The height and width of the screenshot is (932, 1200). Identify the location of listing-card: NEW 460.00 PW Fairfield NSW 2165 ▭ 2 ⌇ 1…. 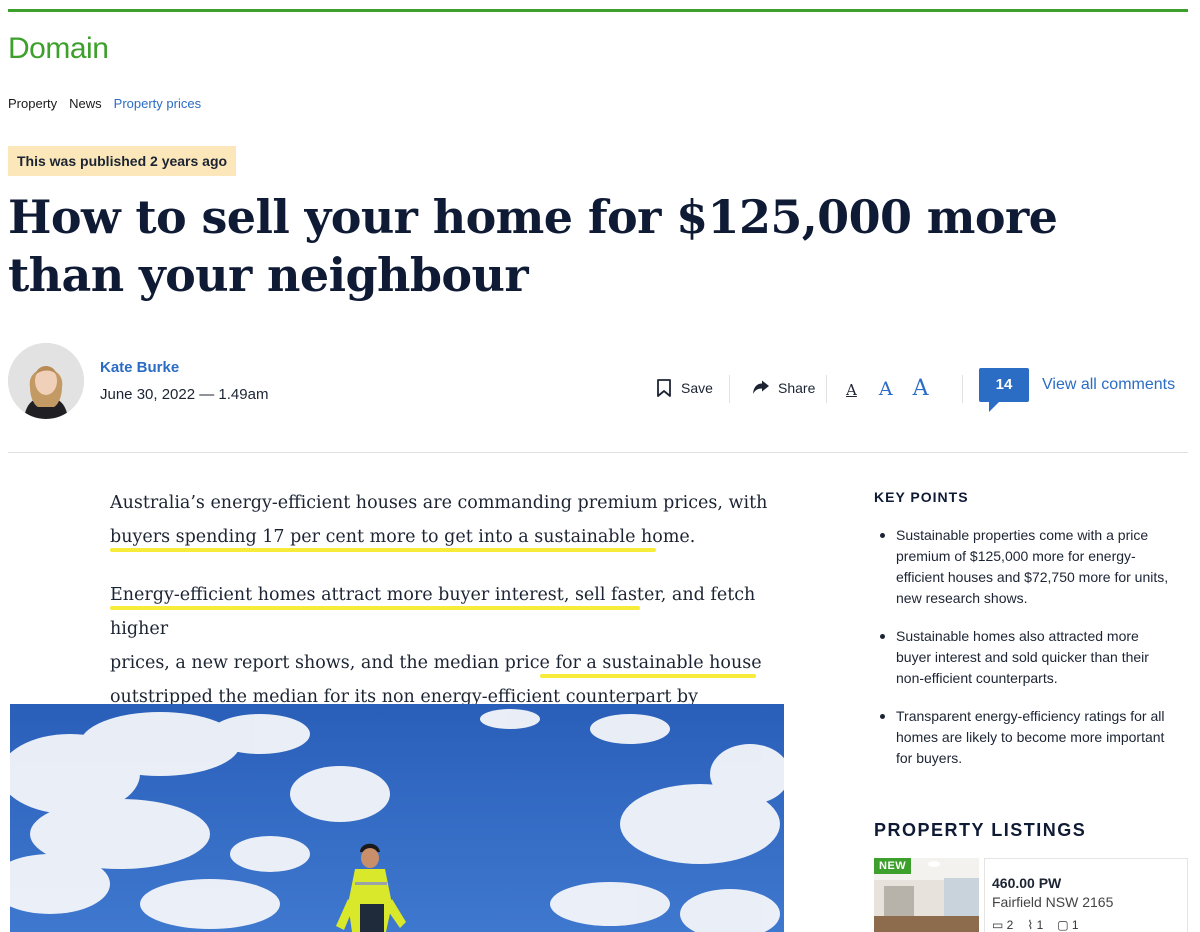
(1031, 895).